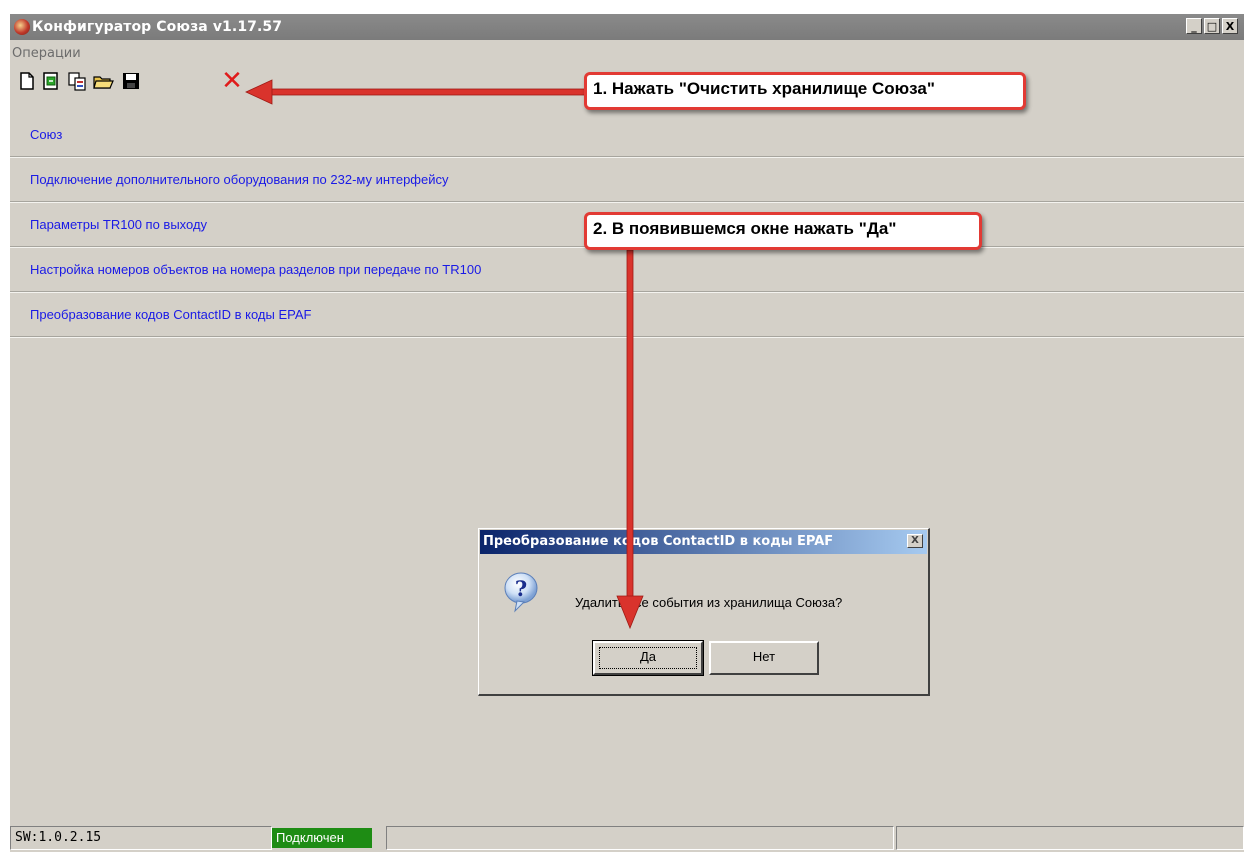 The height and width of the screenshot is (852, 1244). What do you see at coordinates (783, 231) in the screenshot?
I see `annotation-step-2: 2. В появившемся окне нажать "Да"` at bounding box center [783, 231].